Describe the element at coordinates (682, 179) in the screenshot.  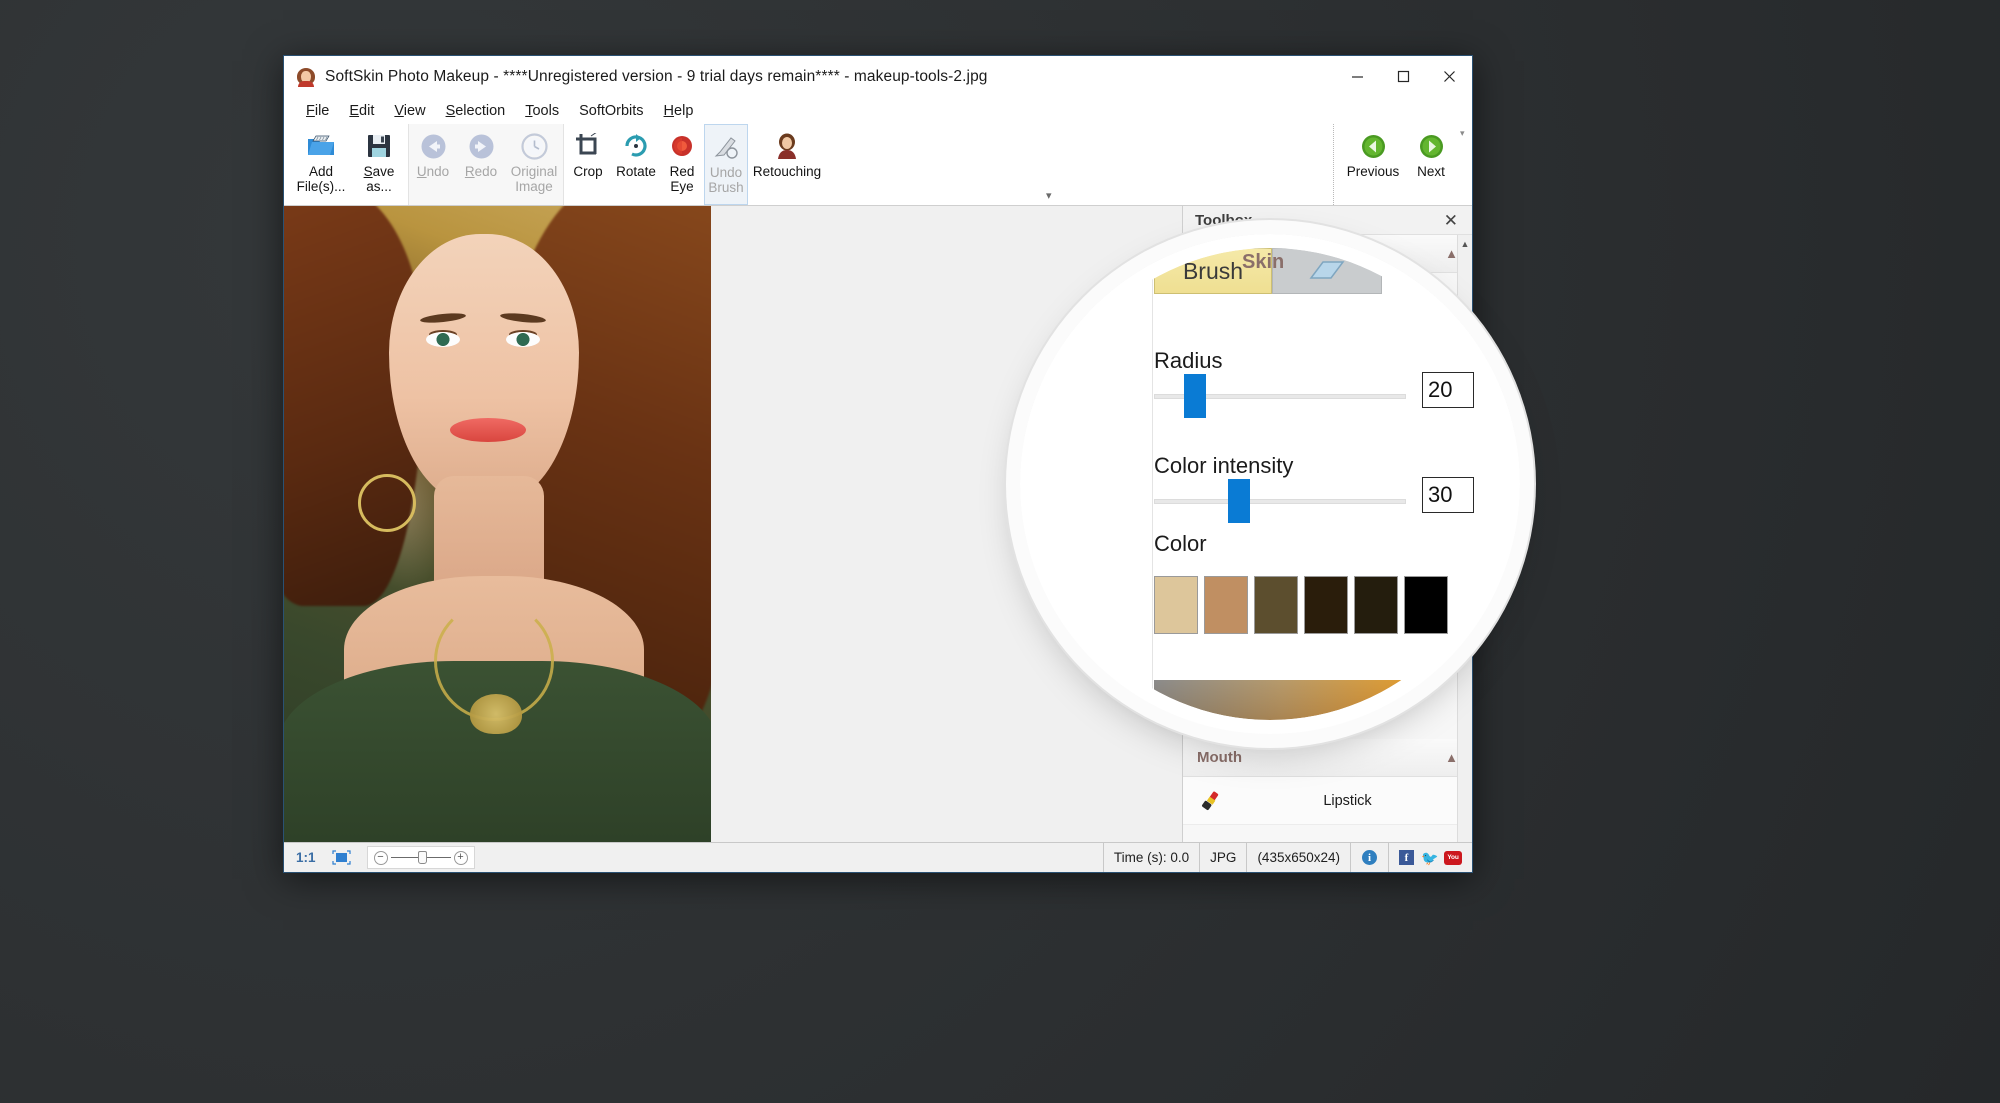
I see `red-eye-label: Red Eye` at that location.